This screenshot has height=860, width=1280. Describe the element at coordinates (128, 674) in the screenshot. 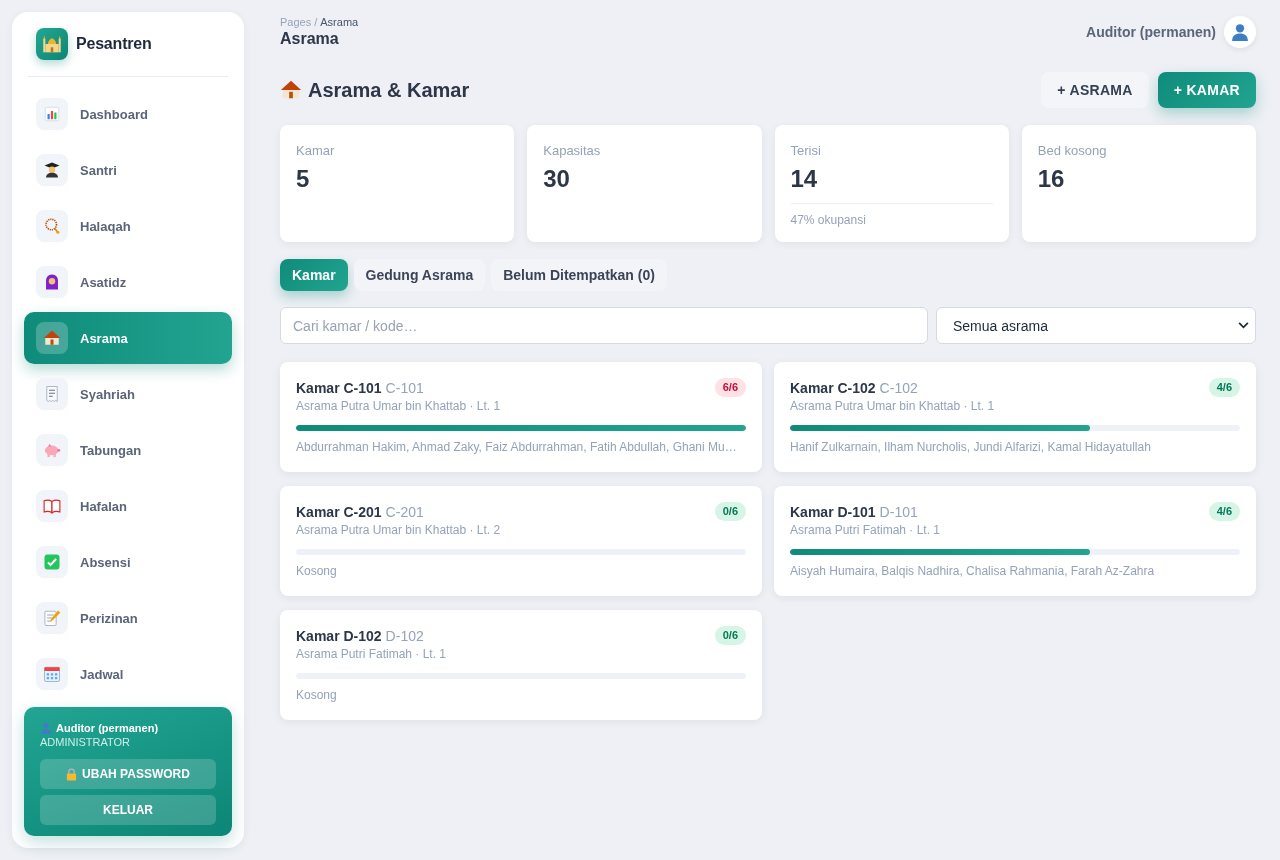

I see `nav-item: Jadwal` at that location.